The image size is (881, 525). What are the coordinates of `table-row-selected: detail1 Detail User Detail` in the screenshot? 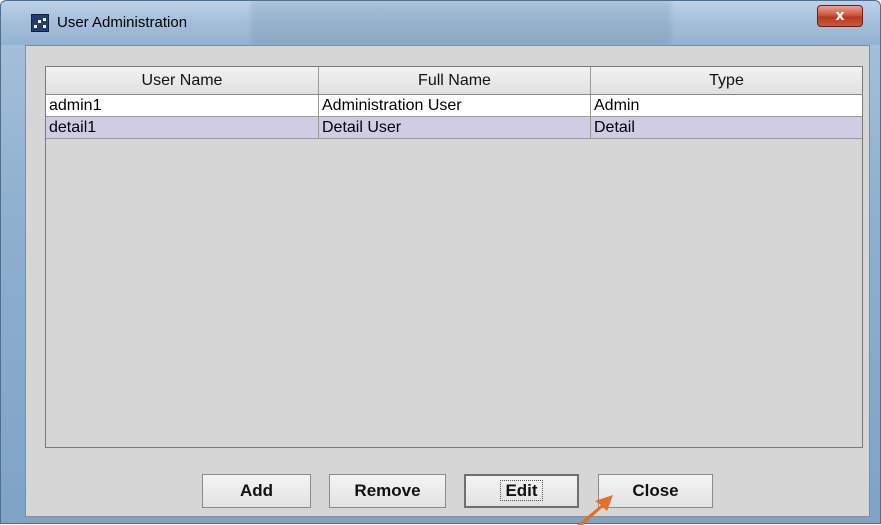 It's located at (454, 128).